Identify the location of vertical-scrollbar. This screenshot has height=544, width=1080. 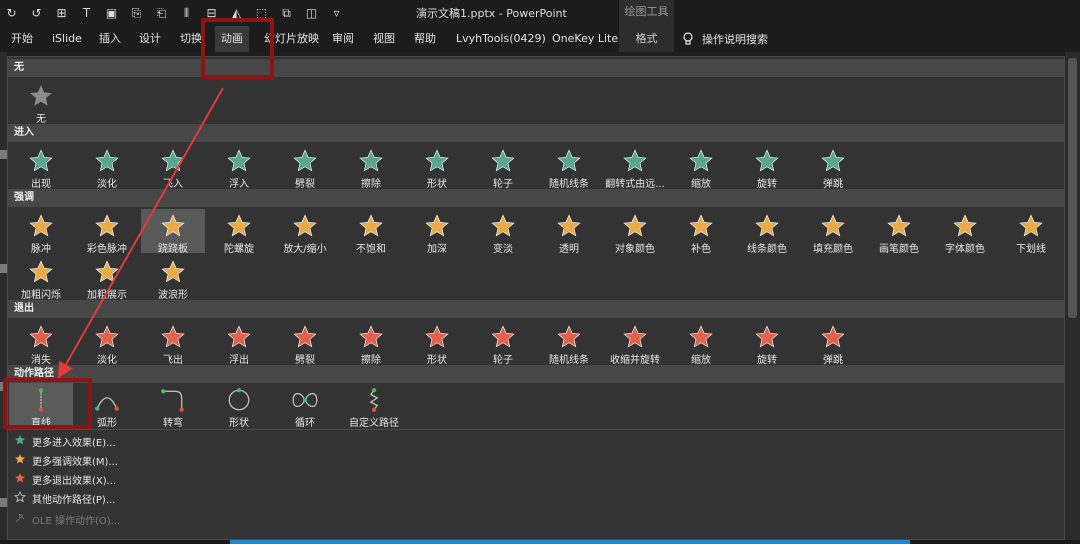
(1072, 298).